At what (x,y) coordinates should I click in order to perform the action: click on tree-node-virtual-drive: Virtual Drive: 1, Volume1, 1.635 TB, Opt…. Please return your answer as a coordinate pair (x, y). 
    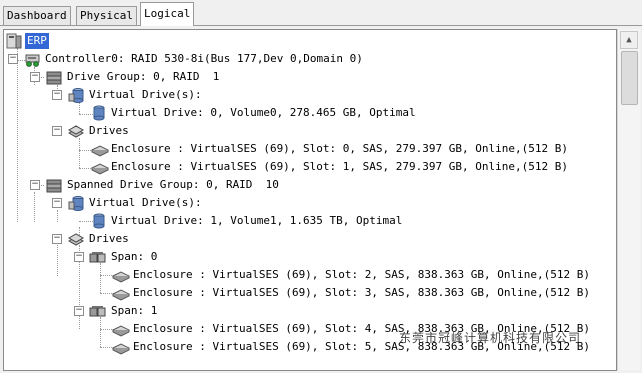
    Looking at the image, I should click on (304, 221).